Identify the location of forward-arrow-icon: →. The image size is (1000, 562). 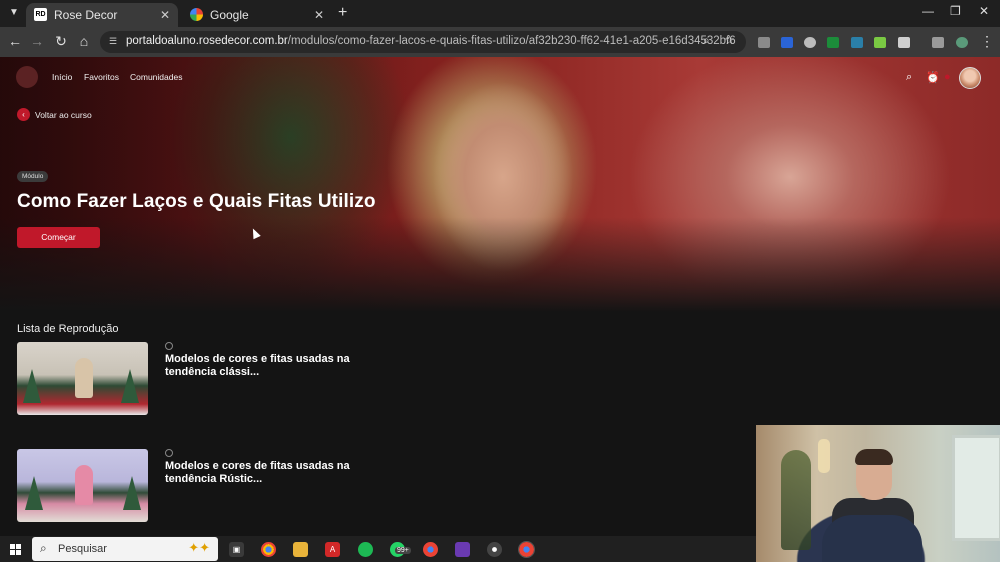
(37, 41).